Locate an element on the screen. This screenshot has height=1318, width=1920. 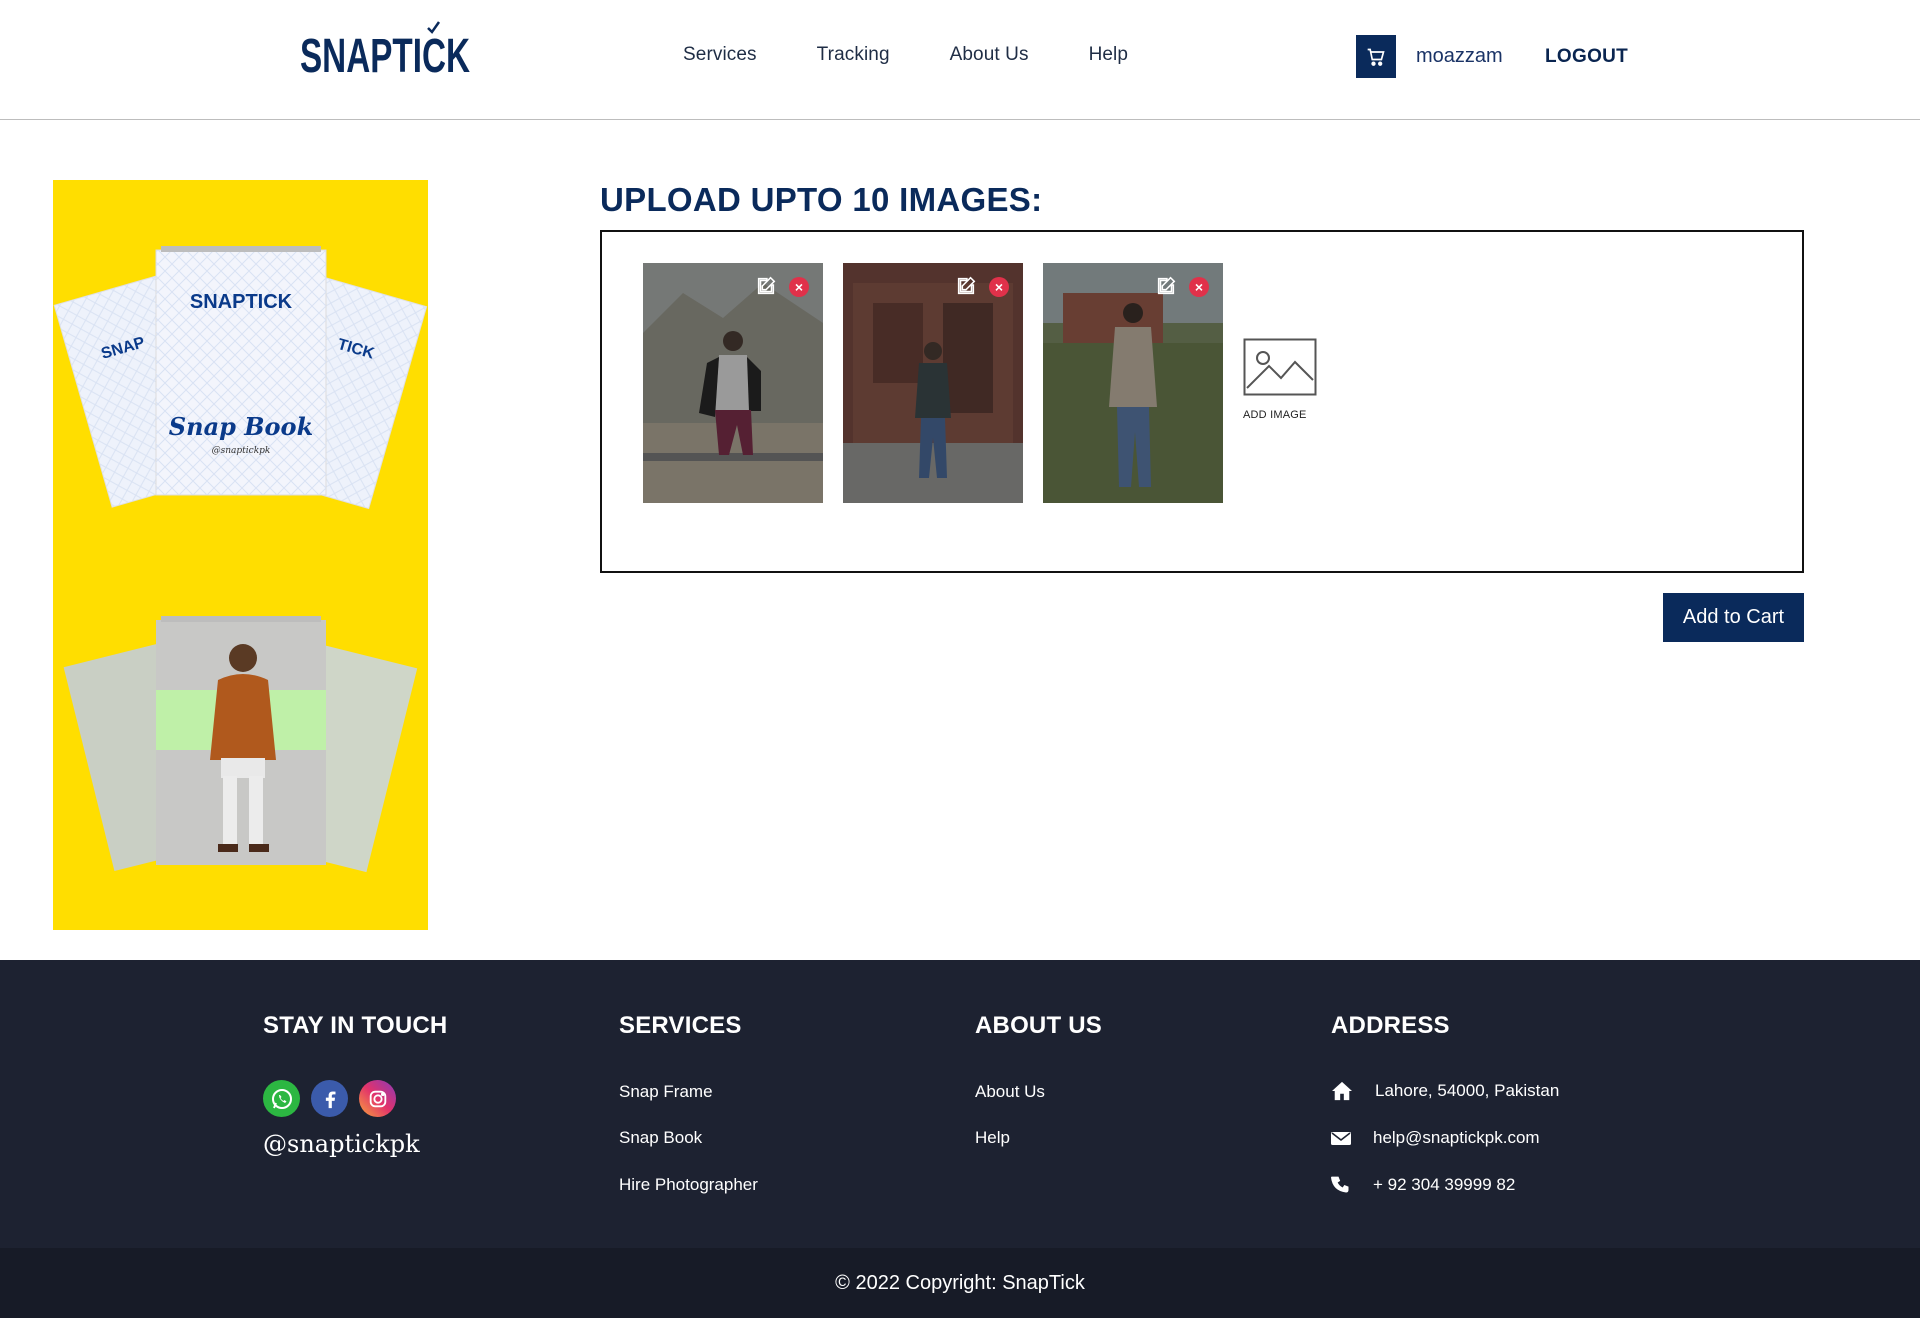
copyright-bar: © 2022 Copyright: SnapTick is located at coordinates (960, 1283).